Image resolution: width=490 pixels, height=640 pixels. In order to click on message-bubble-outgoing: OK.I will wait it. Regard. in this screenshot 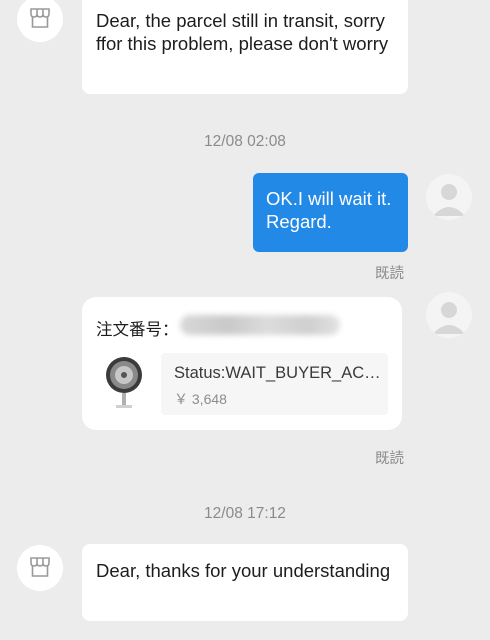, I will do `click(330, 212)`.